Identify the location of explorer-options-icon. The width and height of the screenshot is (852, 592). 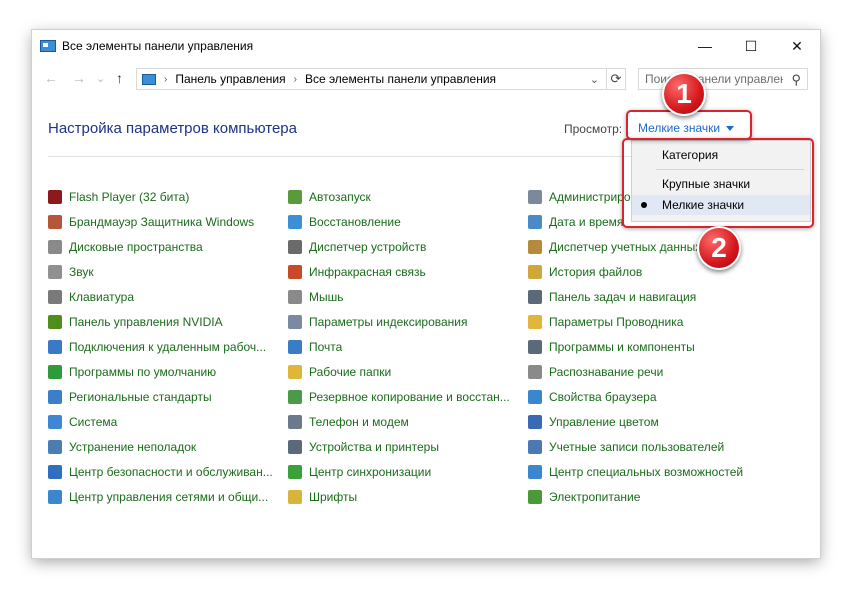
(535, 321).